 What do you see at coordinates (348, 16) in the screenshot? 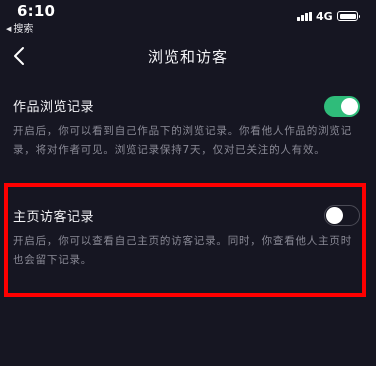
I see `battery-full-icon` at bounding box center [348, 16].